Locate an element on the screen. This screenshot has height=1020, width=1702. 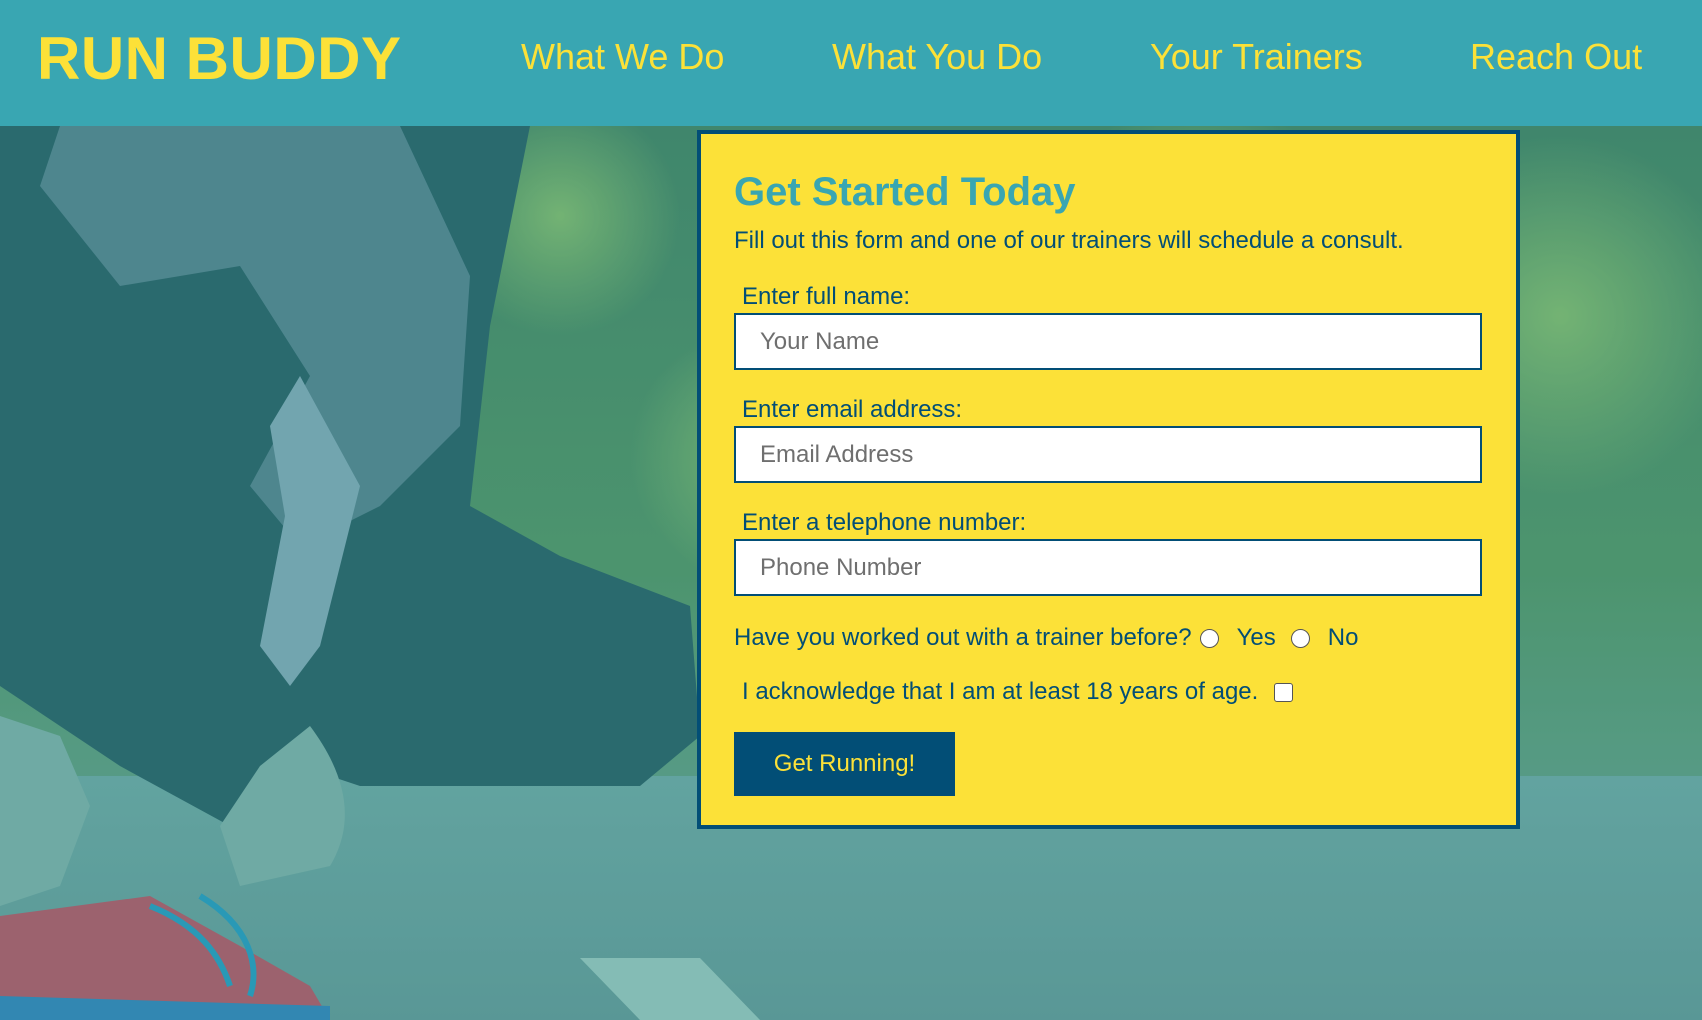
radio-no is located at coordinates (1300, 638).